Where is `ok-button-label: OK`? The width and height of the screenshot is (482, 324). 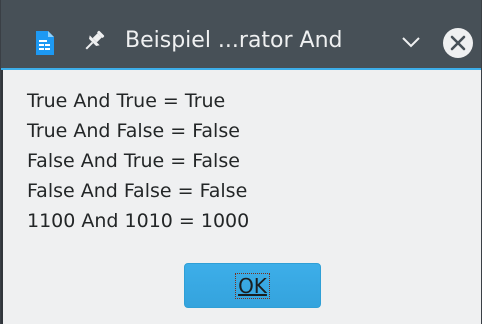
ok-button-label: OK is located at coordinates (252, 285).